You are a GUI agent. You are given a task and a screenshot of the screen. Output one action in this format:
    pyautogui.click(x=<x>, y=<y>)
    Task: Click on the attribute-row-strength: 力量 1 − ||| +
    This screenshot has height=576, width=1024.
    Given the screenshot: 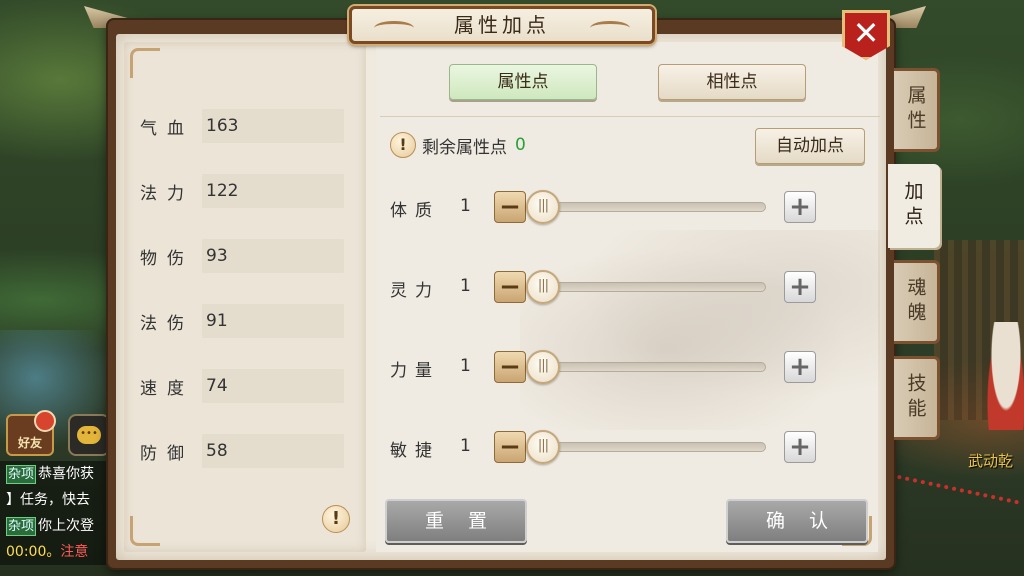 What is the action you would take?
    pyautogui.click(x=605, y=368)
    